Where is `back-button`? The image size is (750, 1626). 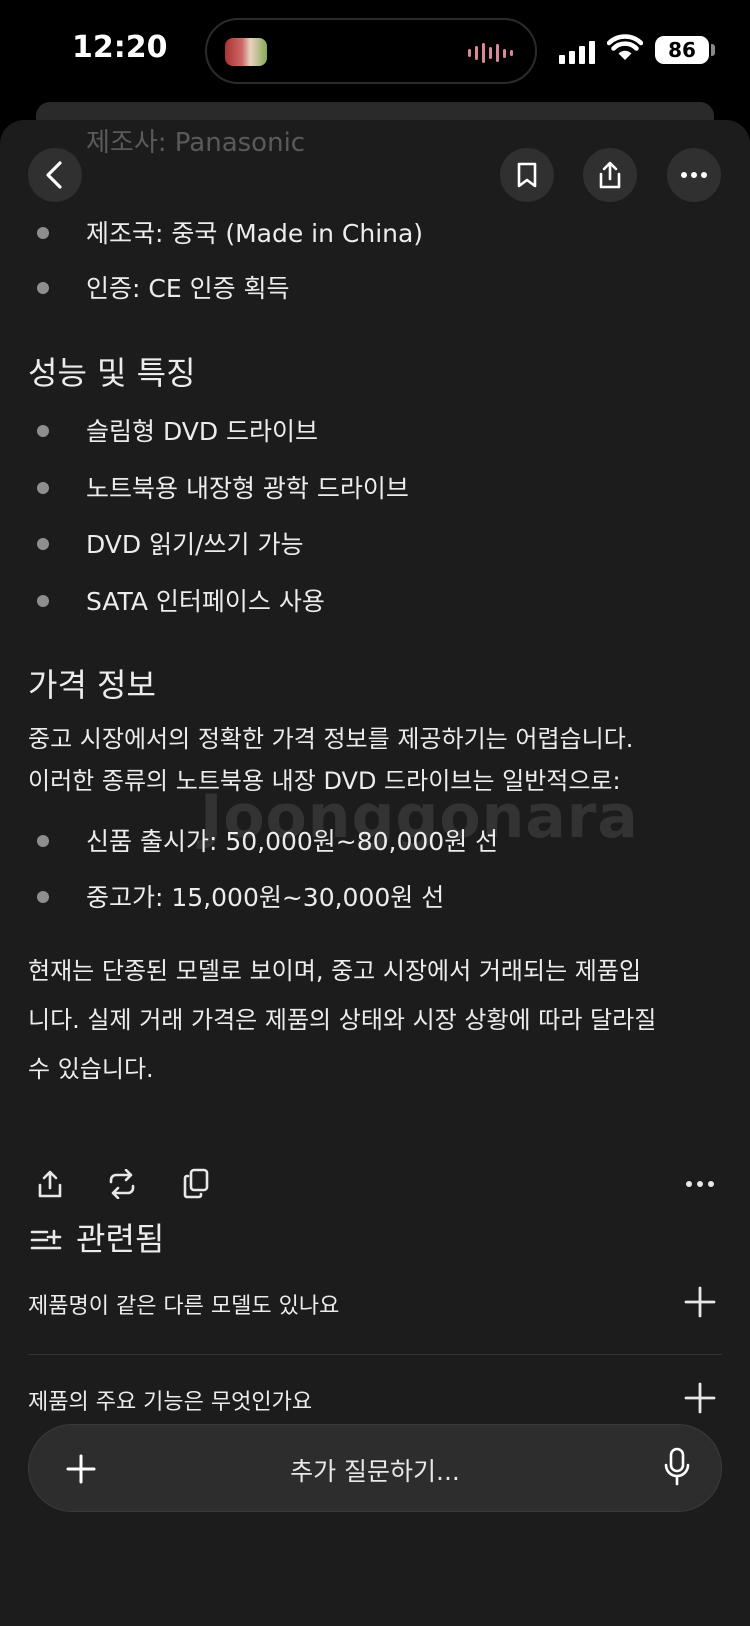 back-button is located at coordinates (55, 175).